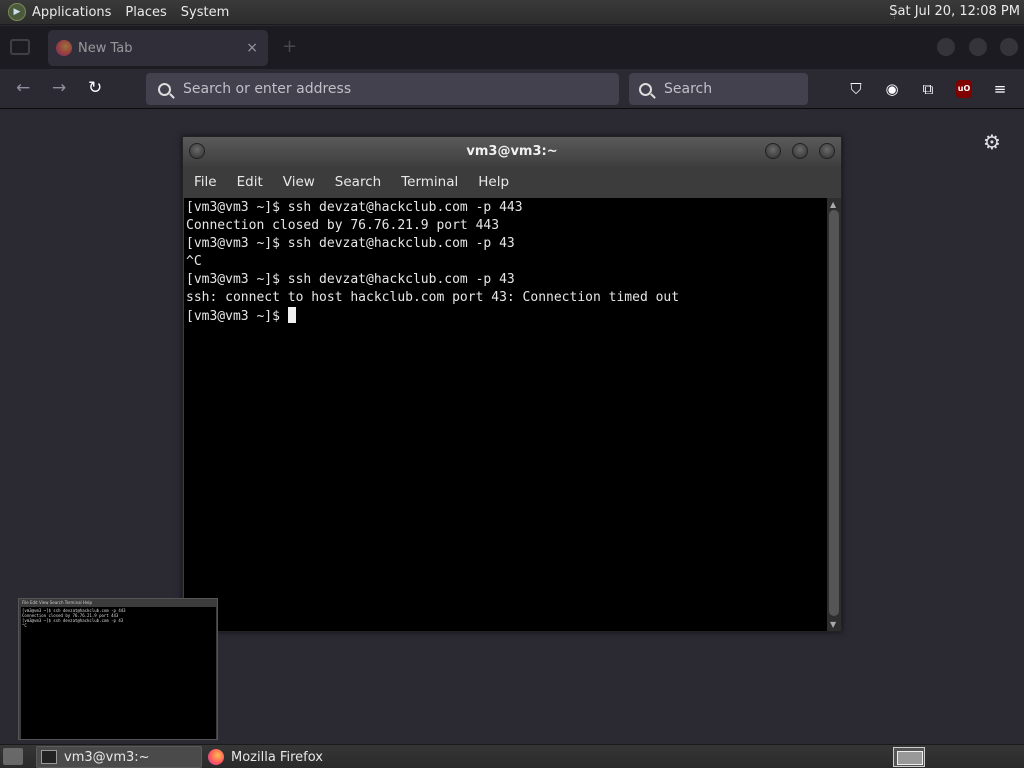  Describe the element at coordinates (17, 12) in the screenshot. I see `distro-logo-icon: ▶` at that location.